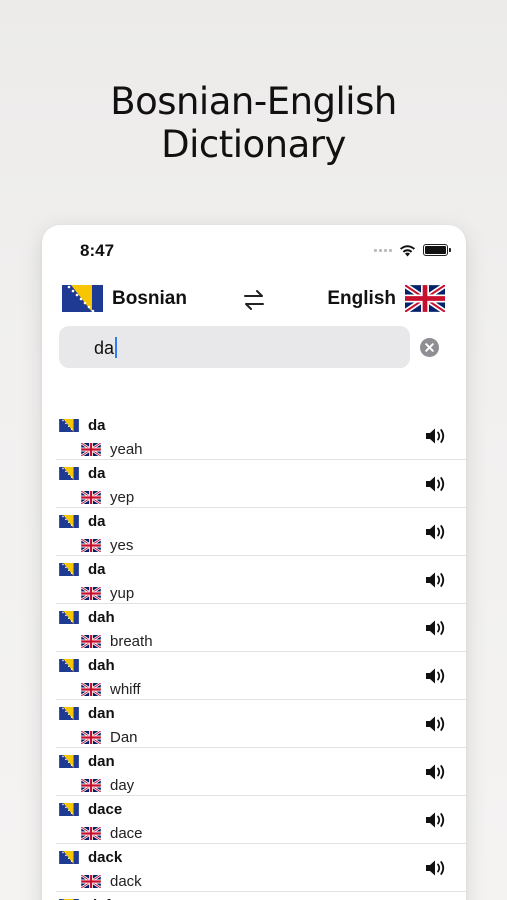 Image resolution: width=507 pixels, height=900 pixels. What do you see at coordinates (122, 785) in the screenshot?
I see `translation-word: day` at bounding box center [122, 785].